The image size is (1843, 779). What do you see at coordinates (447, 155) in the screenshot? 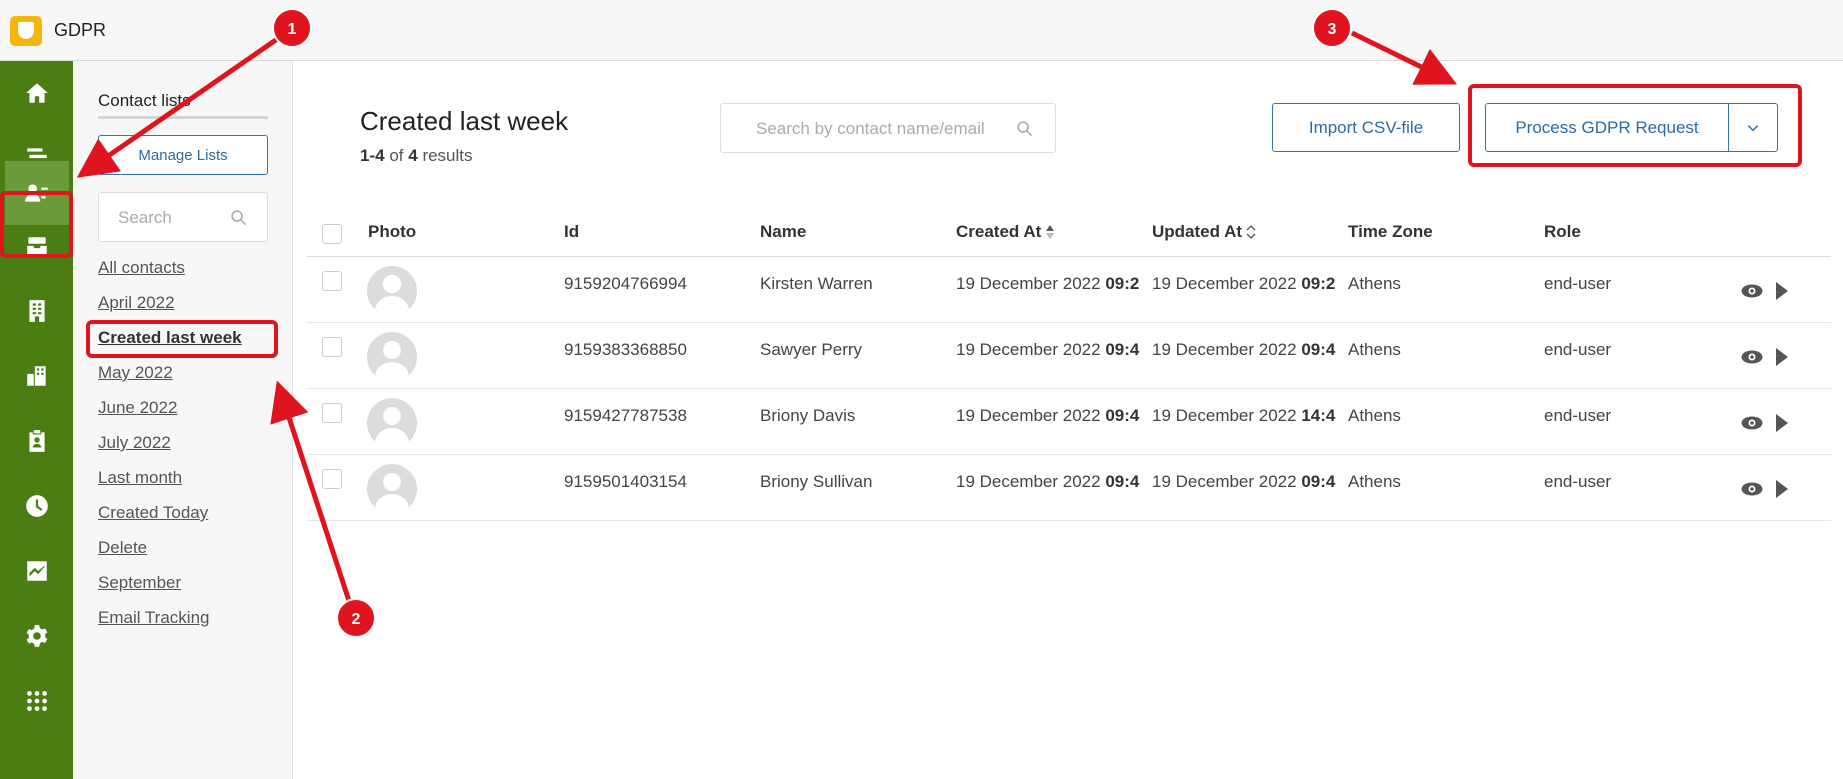
I see `results-word: results` at bounding box center [447, 155].